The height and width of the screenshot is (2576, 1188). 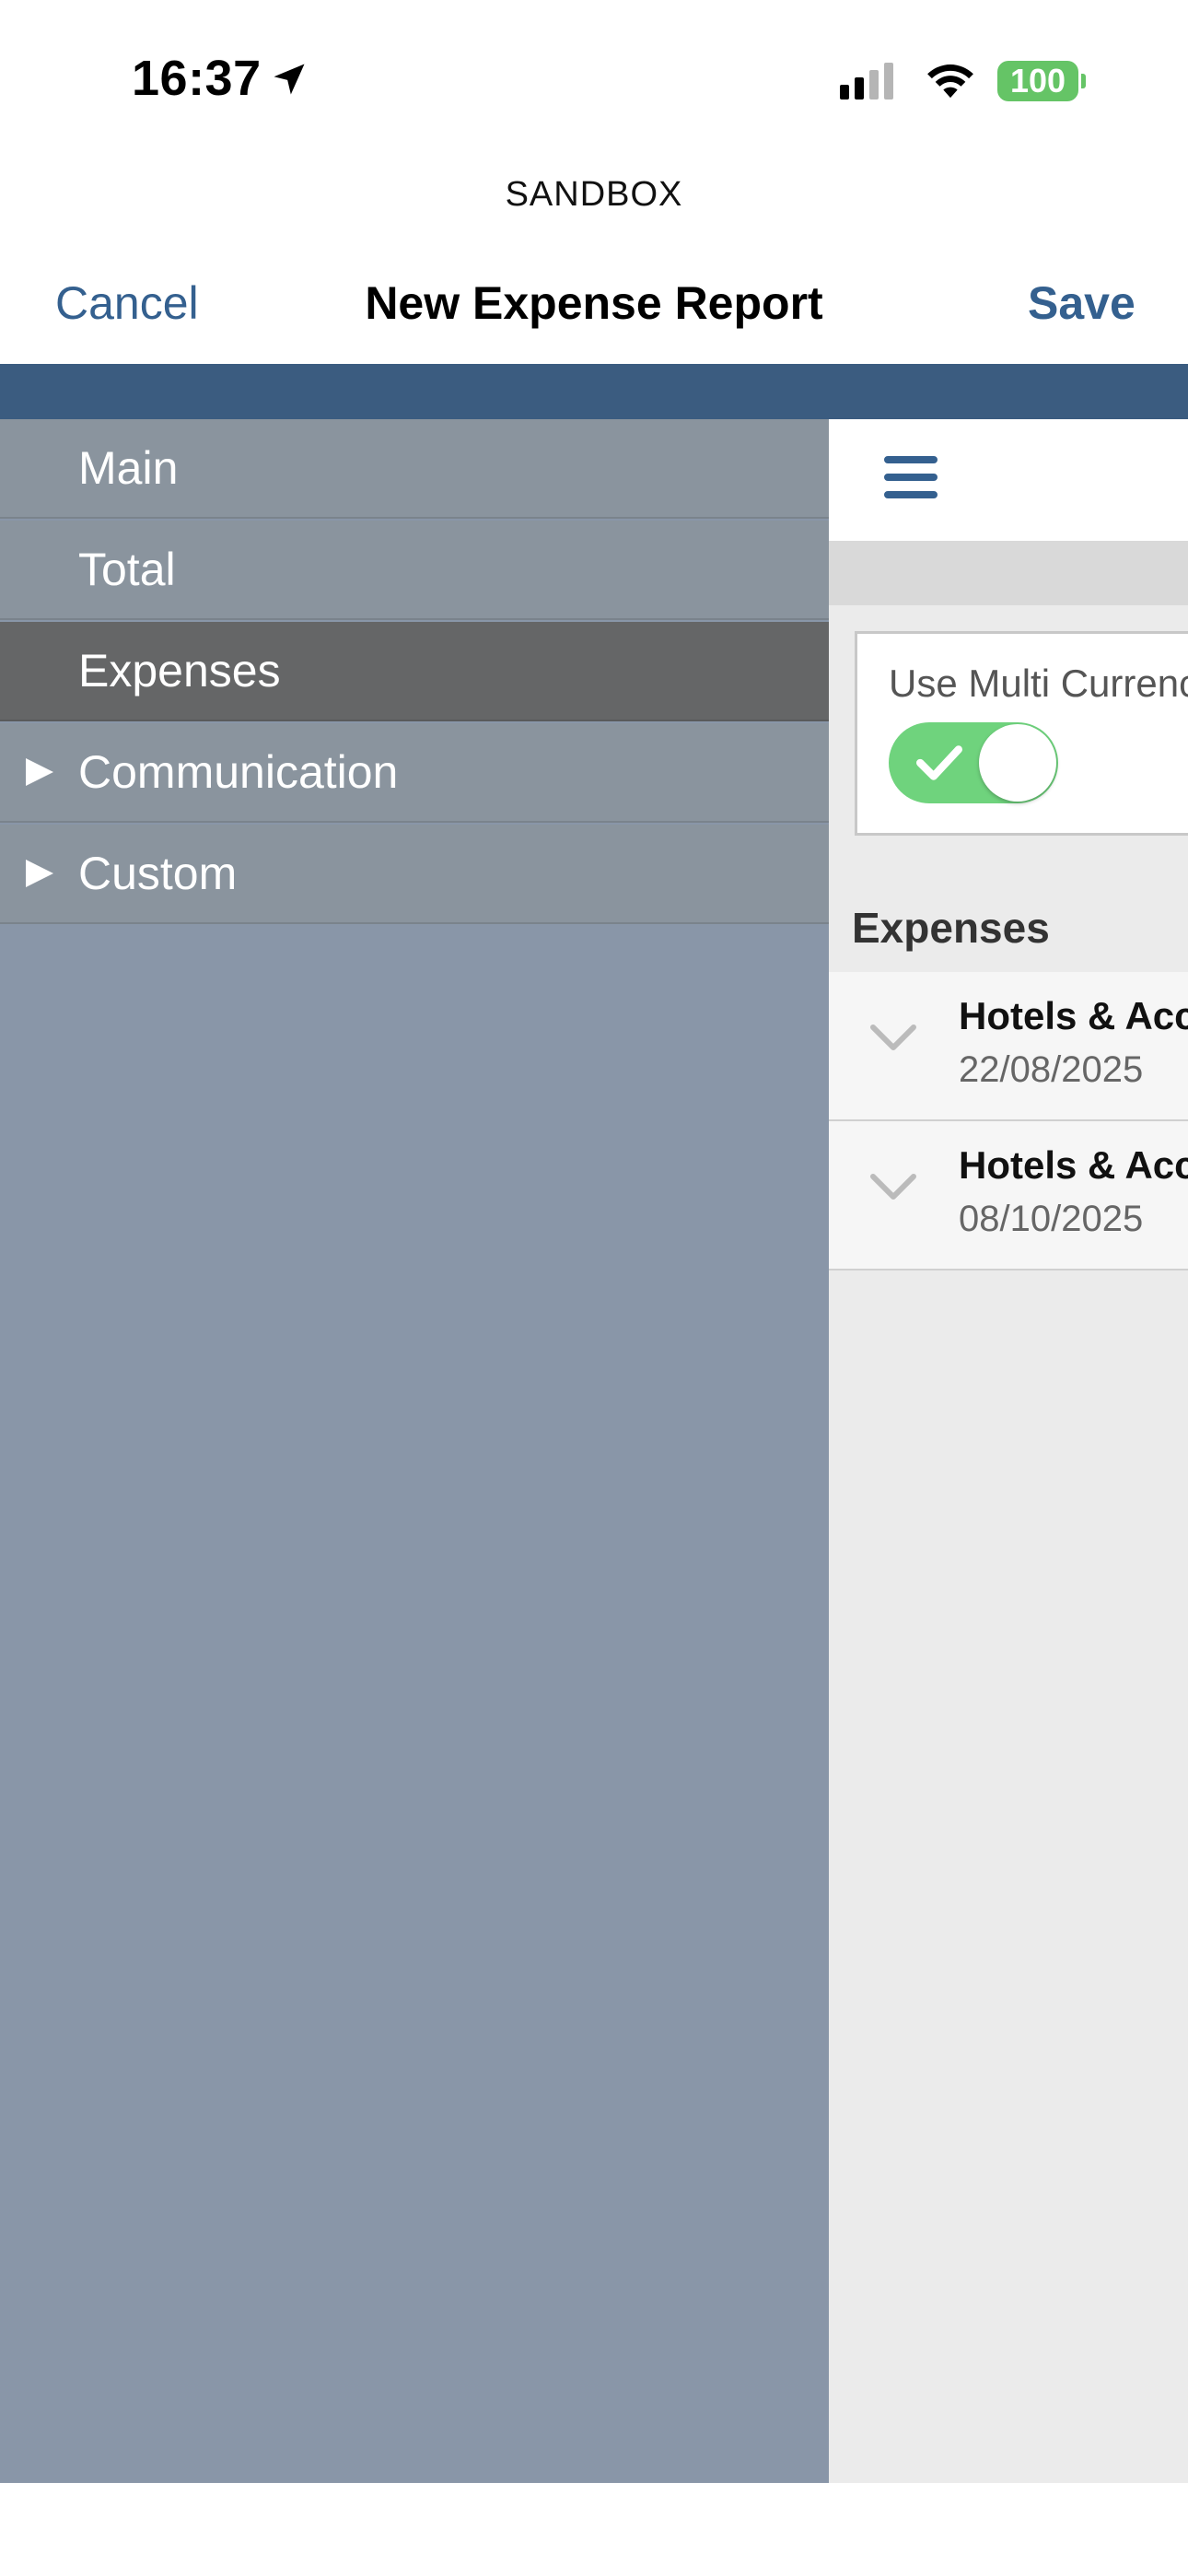 What do you see at coordinates (951, 928) in the screenshot?
I see `expenses-section-title: Expenses` at bounding box center [951, 928].